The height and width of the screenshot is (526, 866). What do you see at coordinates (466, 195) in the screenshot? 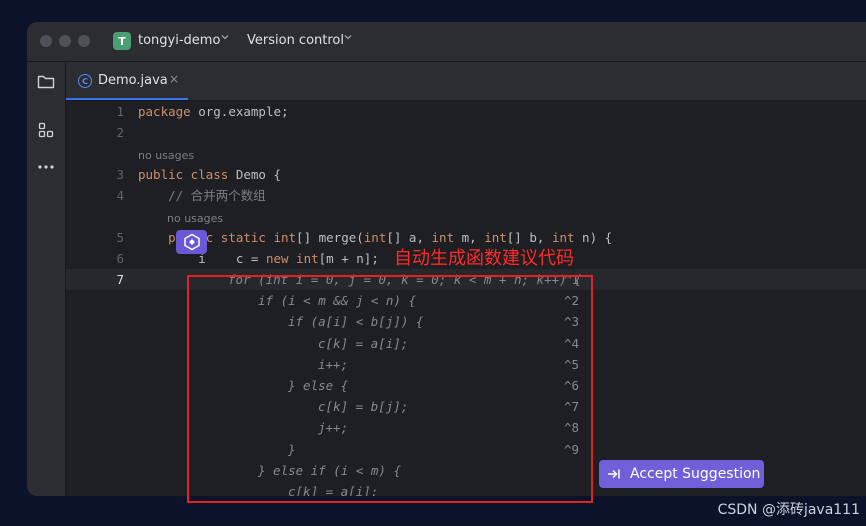
I see `code-line: 4 // 合并两个数组` at bounding box center [466, 195].